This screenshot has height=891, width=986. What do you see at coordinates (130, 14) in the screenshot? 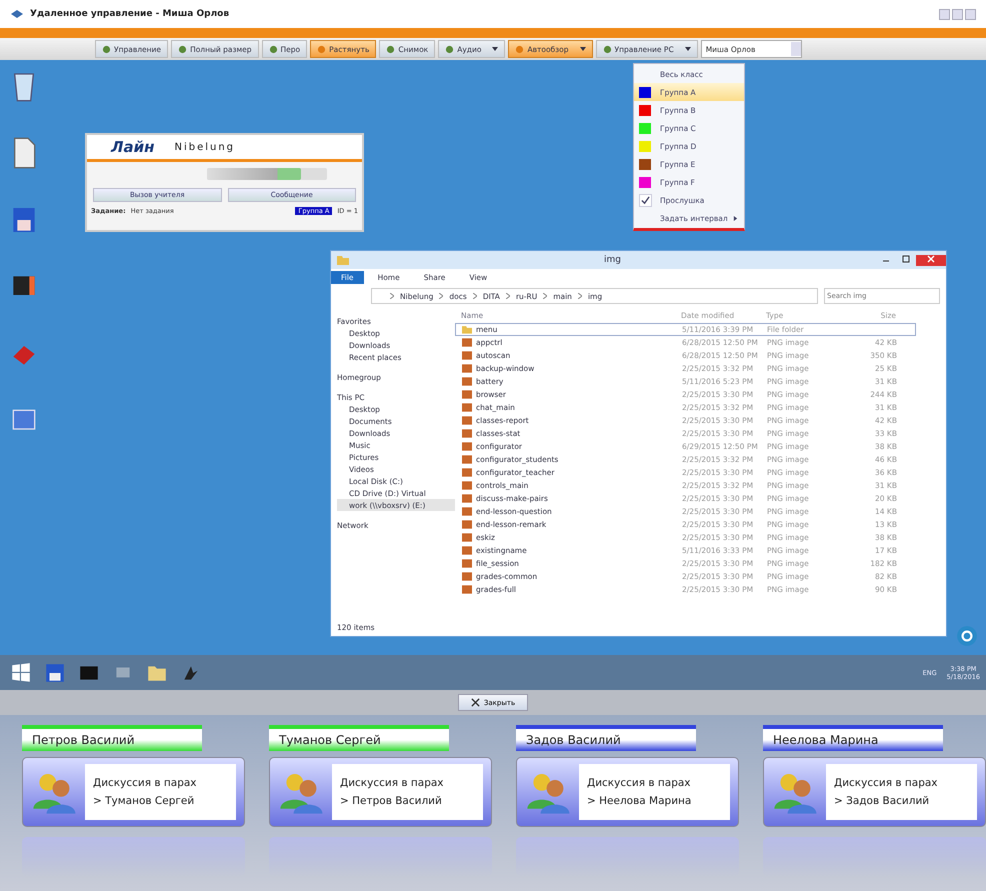
I see `window-title: Удаленное управление - Миша Орлов` at bounding box center [130, 14].